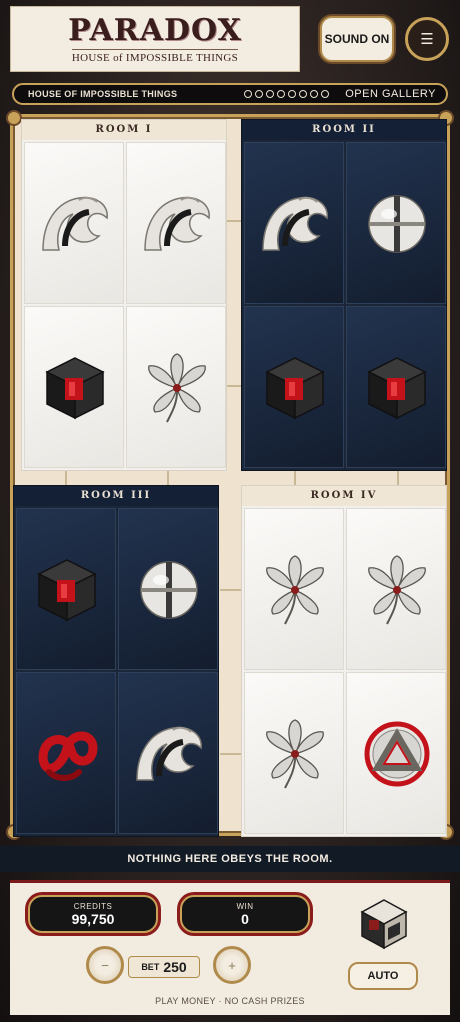  I want to click on win-value: 0, so click(245, 918).